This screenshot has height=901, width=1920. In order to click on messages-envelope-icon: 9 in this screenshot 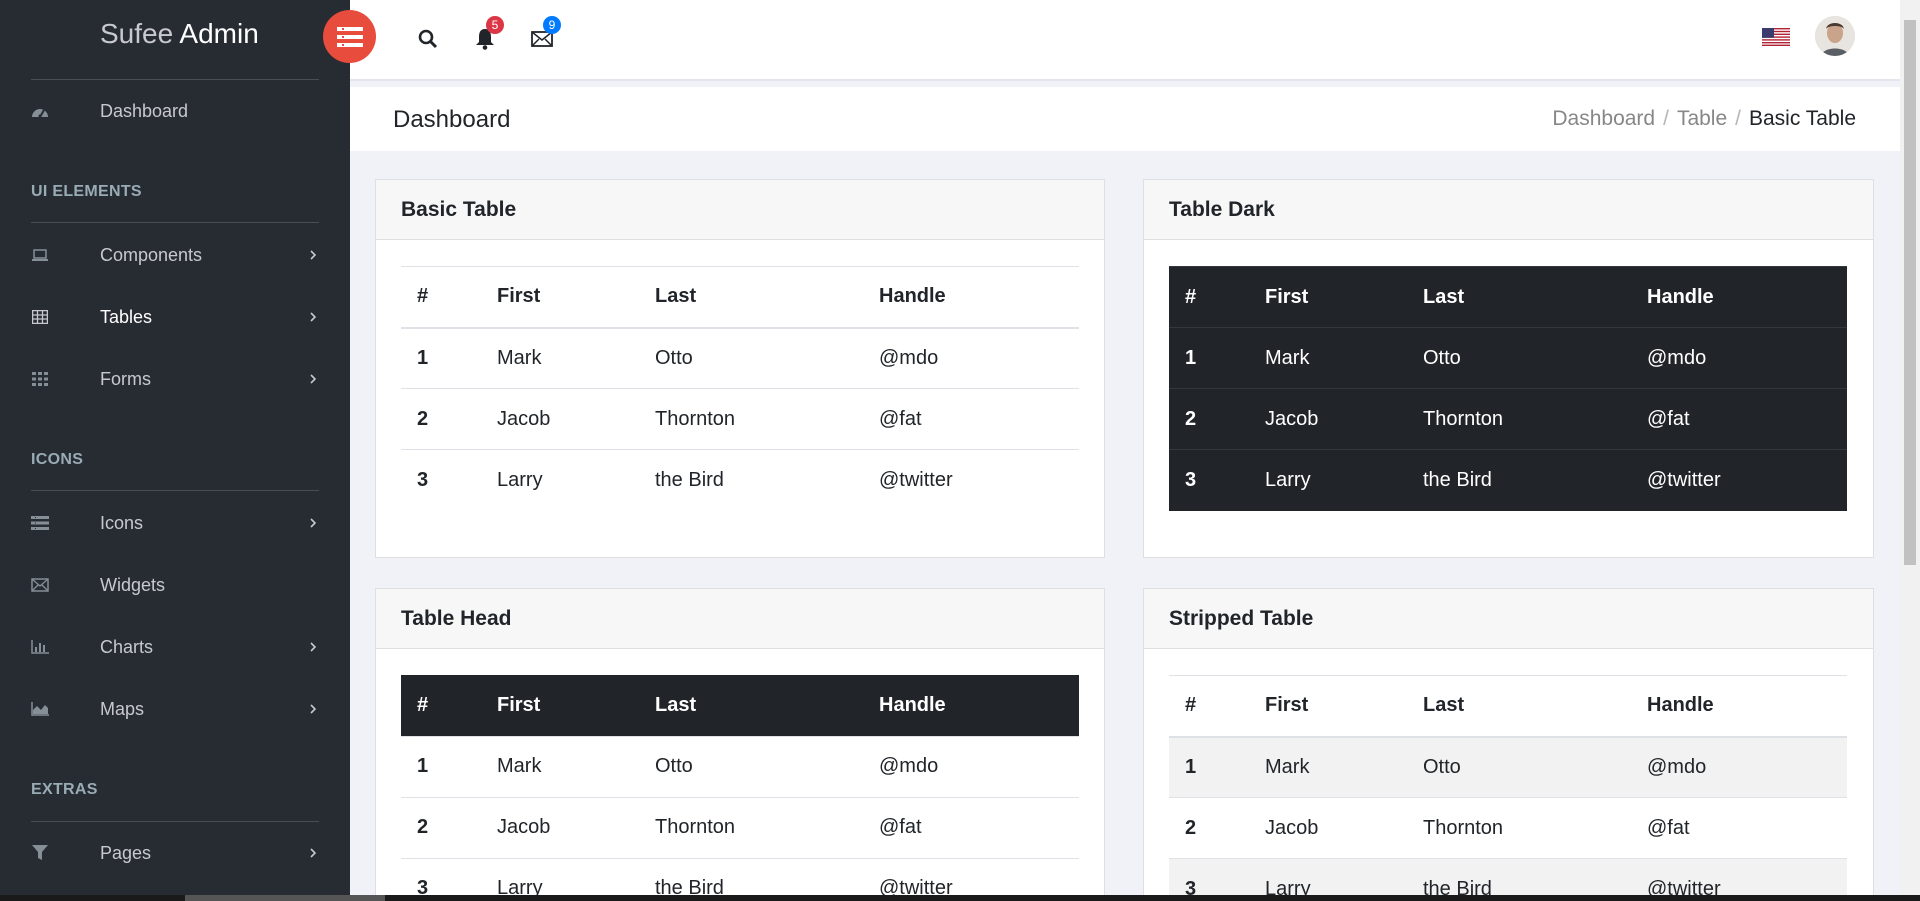, I will do `click(546, 33)`.